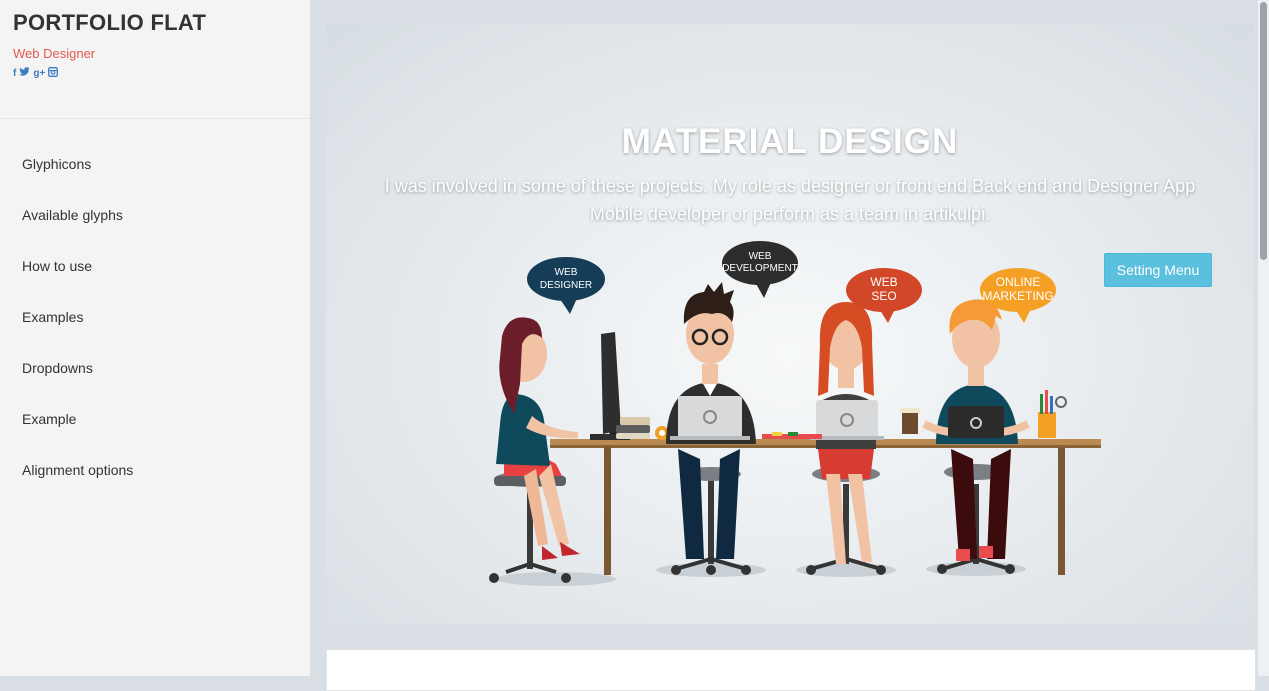 This screenshot has width=1269, height=691. What do you see at coordinates (1263, 338) in the screenshot?
I see `page-scrollbar` at bounding box center [1263, 338].